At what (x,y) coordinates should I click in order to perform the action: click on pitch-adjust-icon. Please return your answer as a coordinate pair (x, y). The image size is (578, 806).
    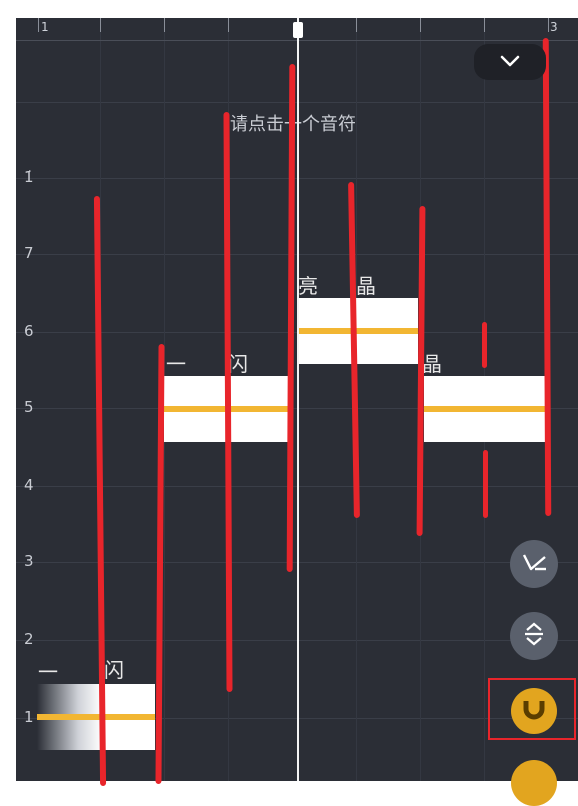
    Looking at the image, I should click on (534, 636).